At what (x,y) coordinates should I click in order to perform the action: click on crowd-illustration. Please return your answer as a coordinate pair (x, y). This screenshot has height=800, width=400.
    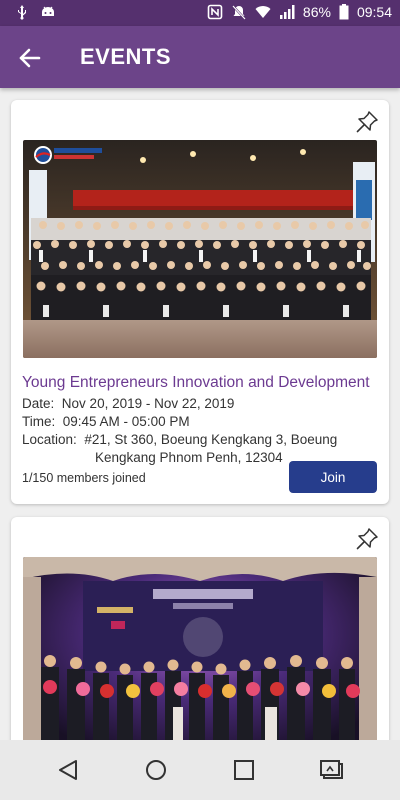
    Looking at the image, I should click on (201, 269).